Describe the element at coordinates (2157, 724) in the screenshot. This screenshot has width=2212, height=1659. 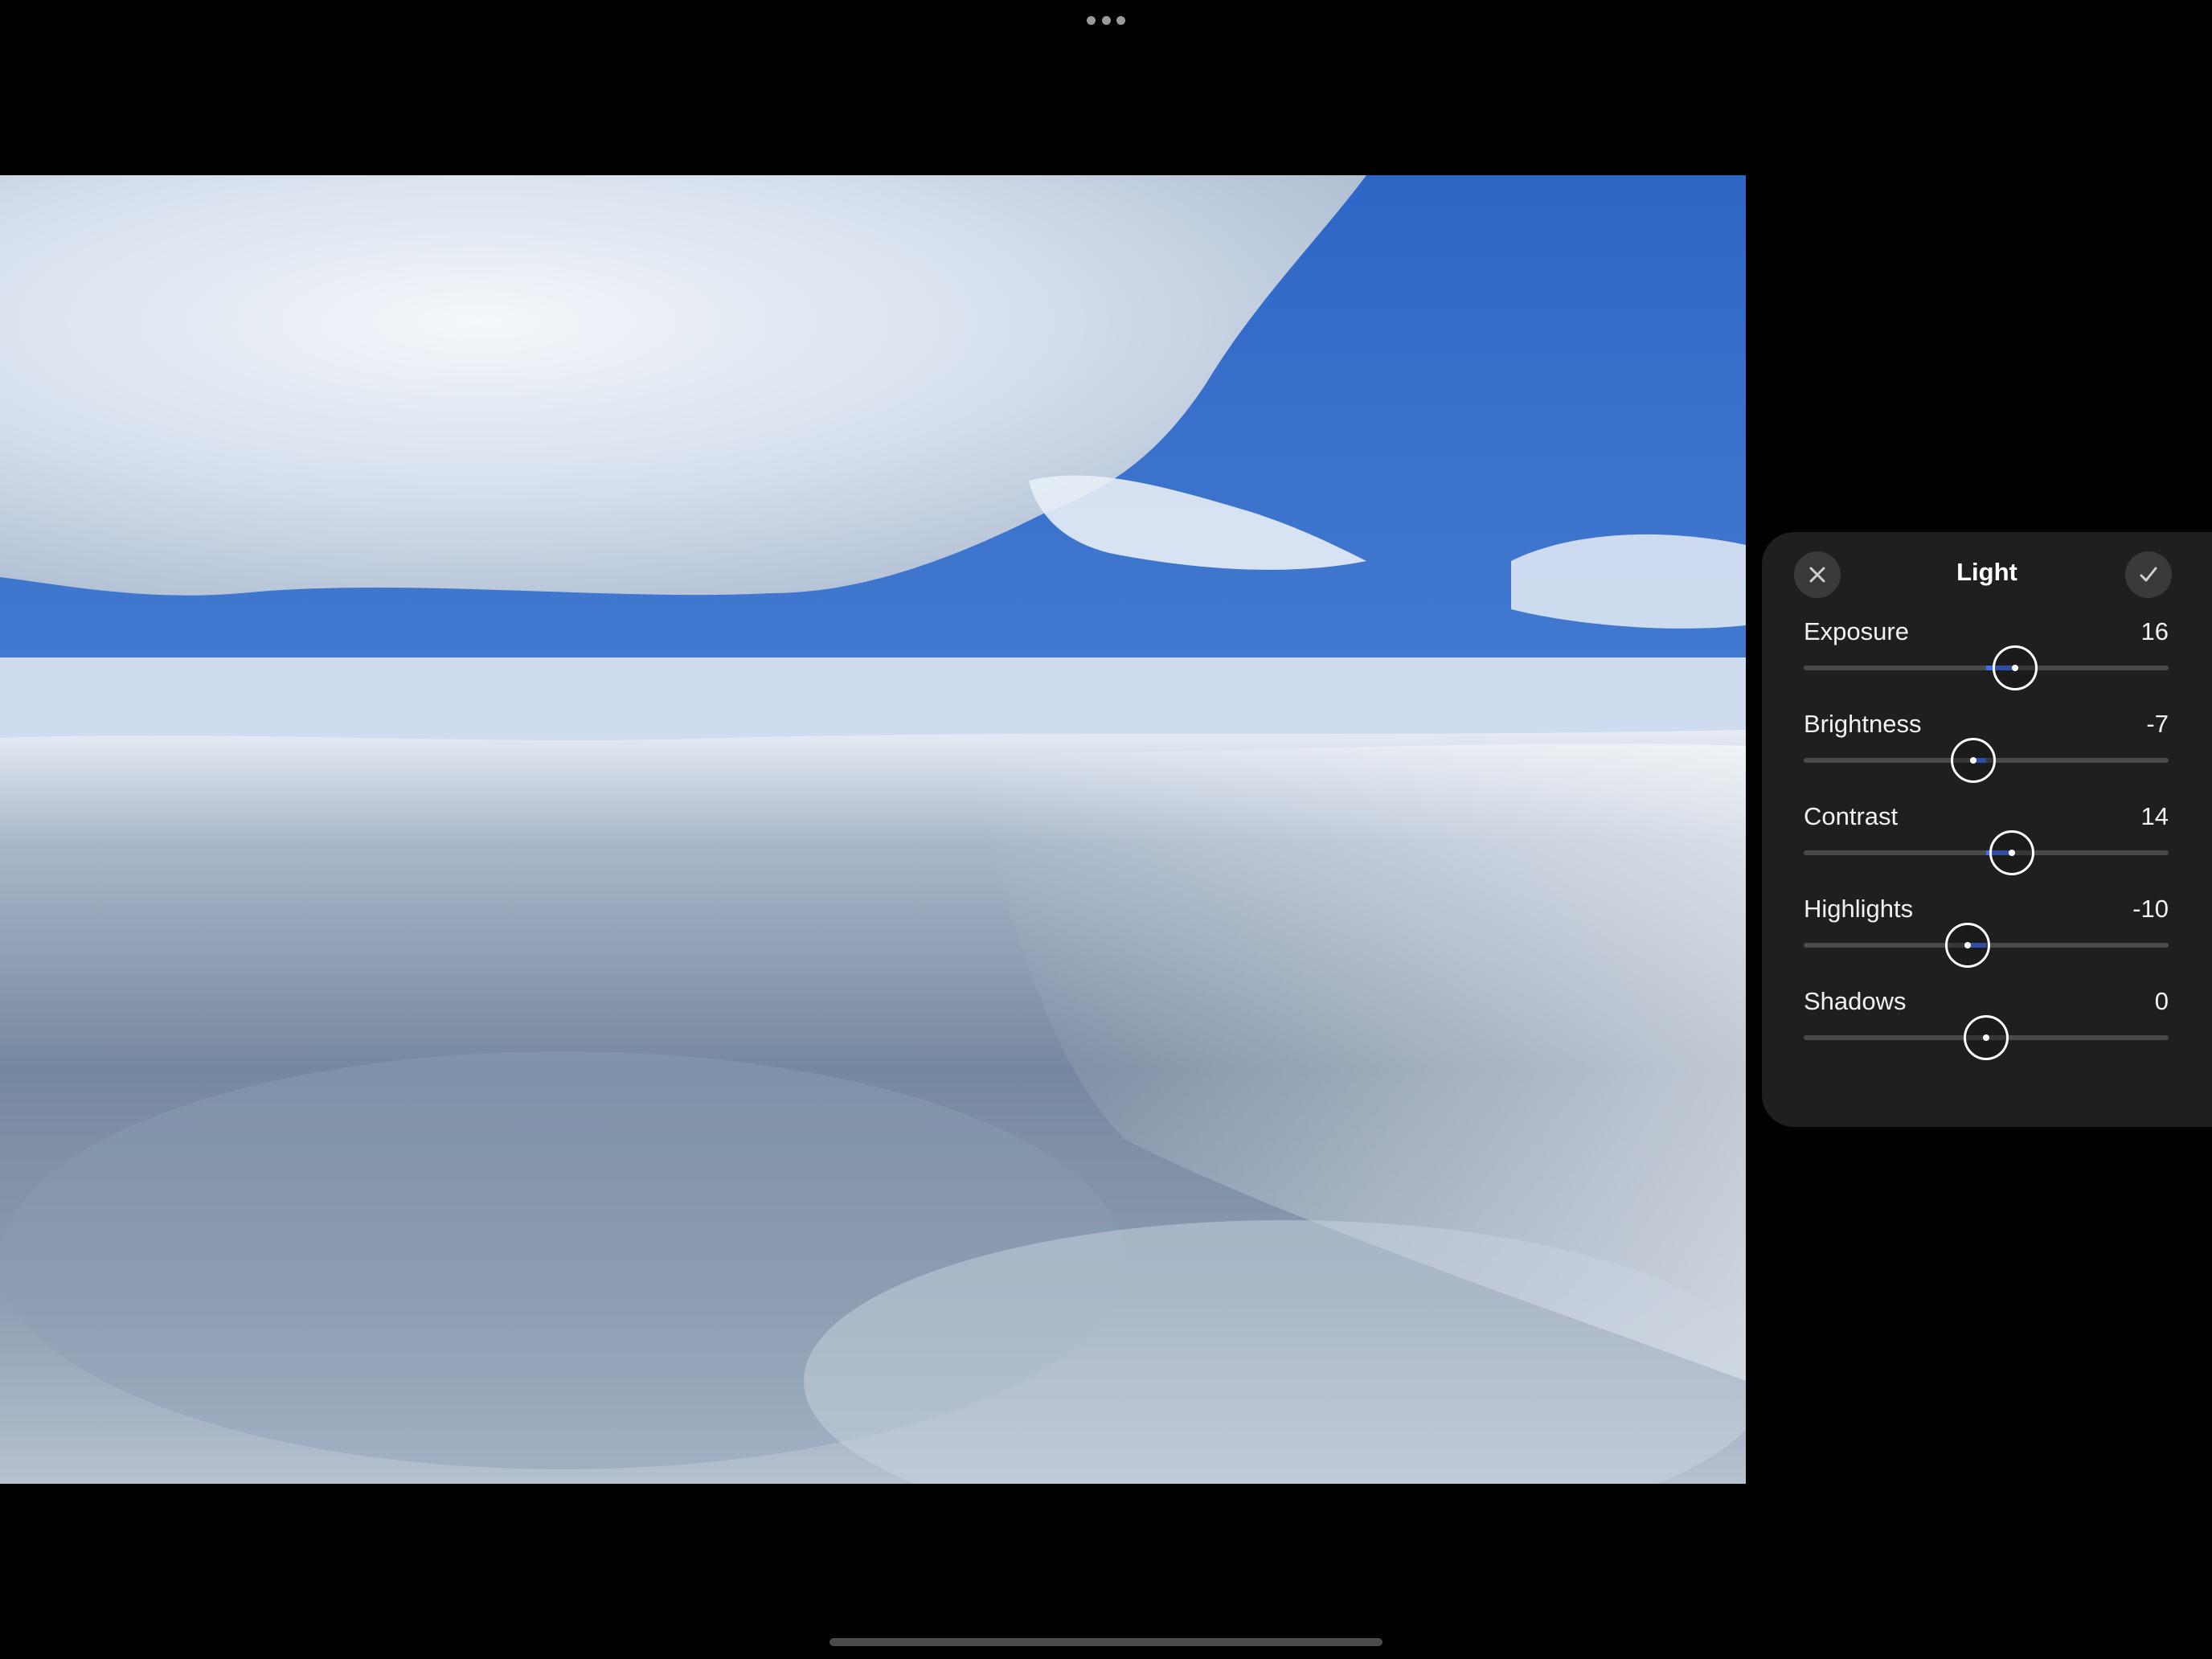
I see `slider-value: -7` at that location.